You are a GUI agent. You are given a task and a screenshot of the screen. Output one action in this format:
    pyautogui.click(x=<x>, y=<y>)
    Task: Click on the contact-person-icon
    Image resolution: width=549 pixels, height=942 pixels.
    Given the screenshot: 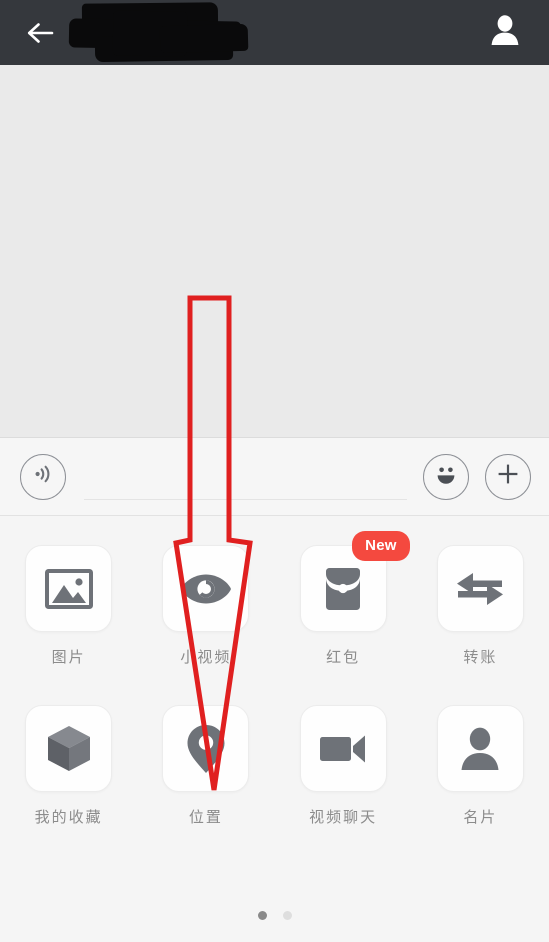 What is the action you would take?
    pyautogui.click(x=505, y=32)
    